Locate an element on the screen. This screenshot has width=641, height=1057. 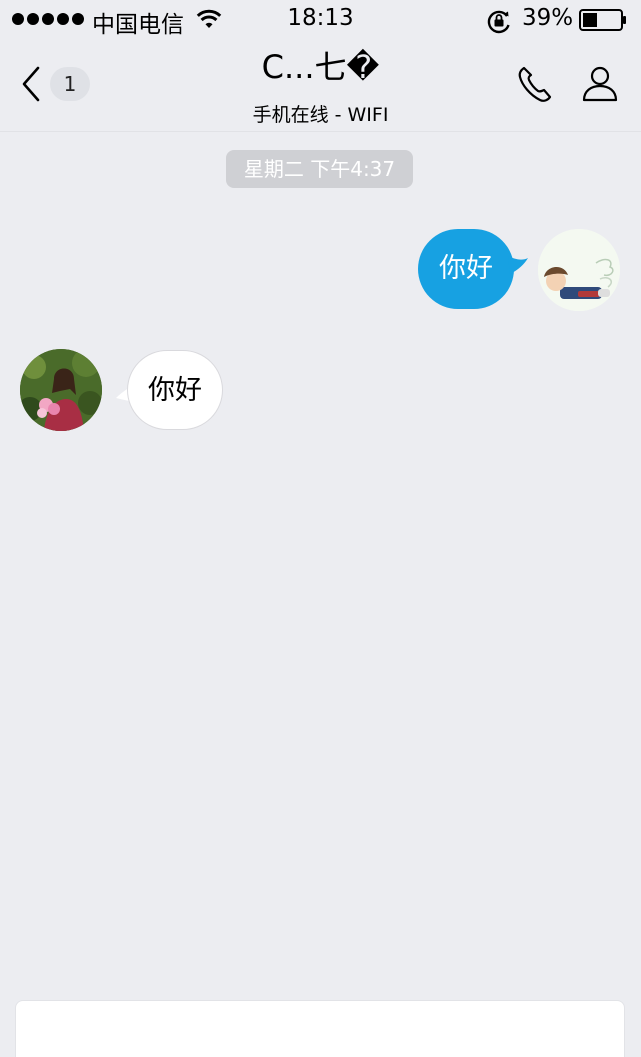
online-status: 手机在线 - WIFI is located at coordinates (320, 115).